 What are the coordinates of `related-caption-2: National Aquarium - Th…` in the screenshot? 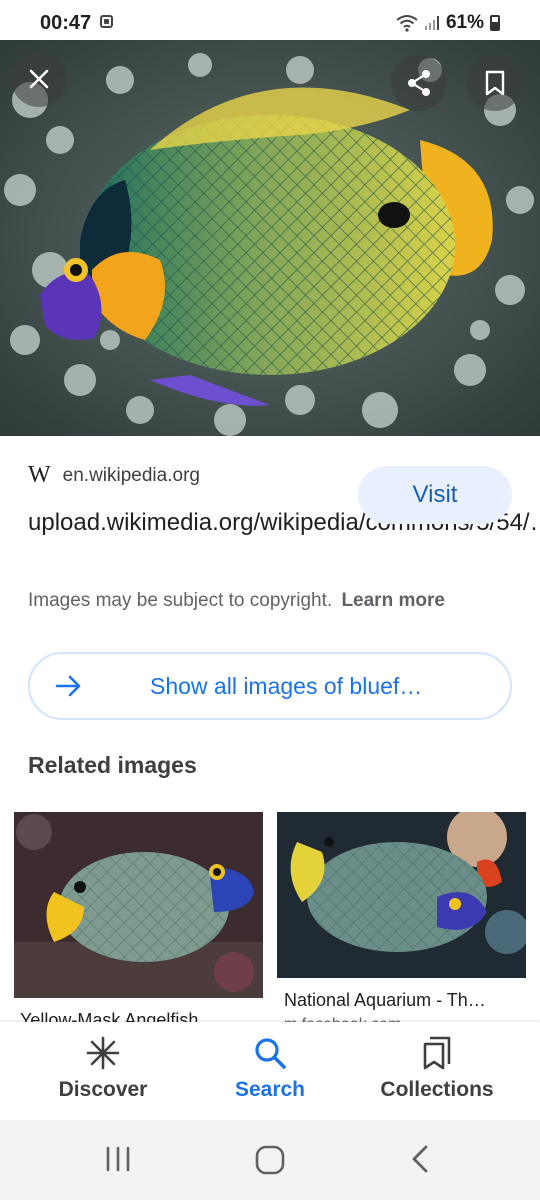 It's located at (385, 1000).